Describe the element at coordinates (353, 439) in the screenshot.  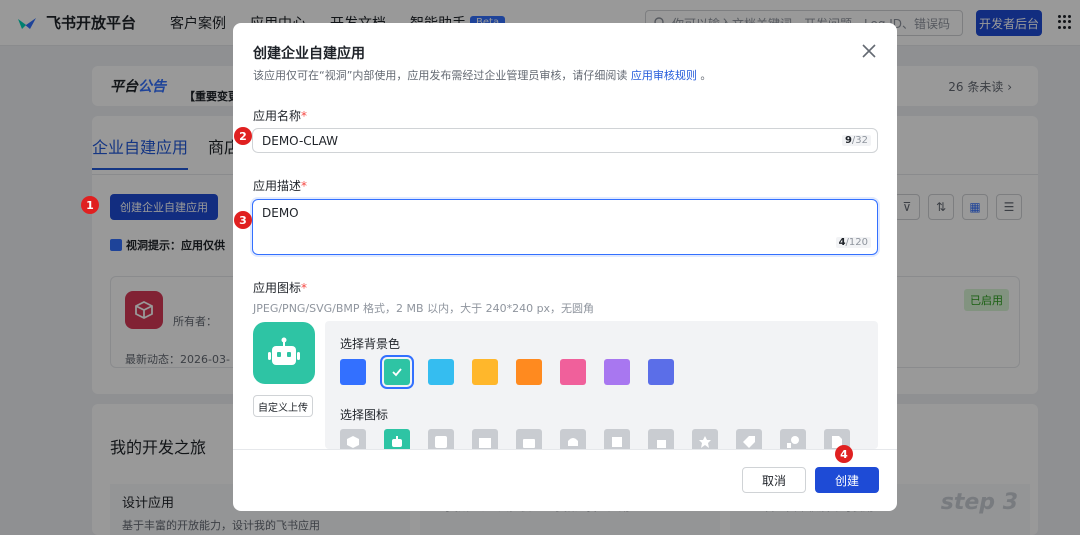
I see `cube-icon-option` at that location.